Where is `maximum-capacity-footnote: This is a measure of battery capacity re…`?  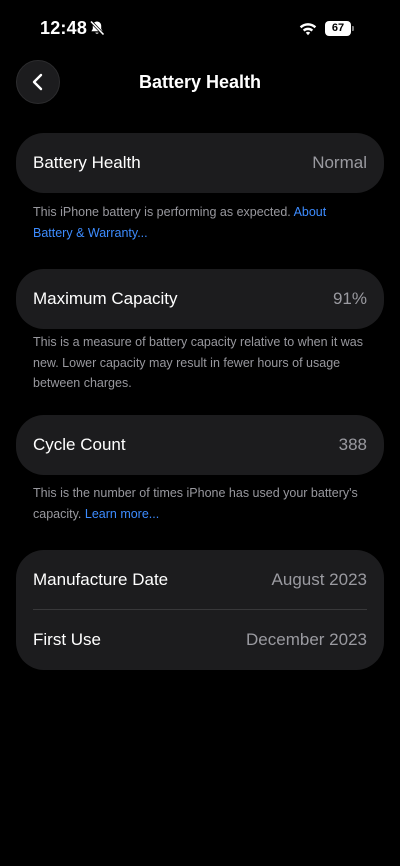
maximum-capacity-footnote: This is a measure of battery capacity re… is located at coordinates (198, 362).